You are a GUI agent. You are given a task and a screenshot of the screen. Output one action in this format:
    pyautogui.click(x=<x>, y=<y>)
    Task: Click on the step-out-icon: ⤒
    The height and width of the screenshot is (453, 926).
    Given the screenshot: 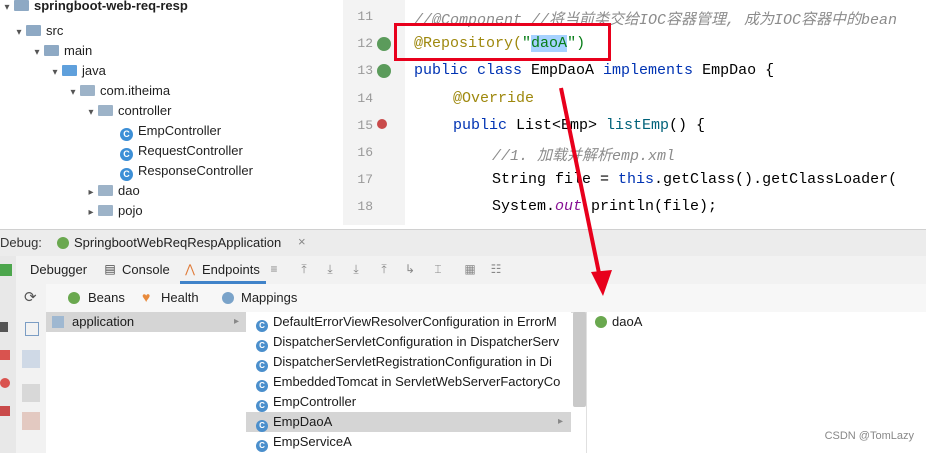 What is the action you would take?
    pyautogui.click(x=384, y=269)
    